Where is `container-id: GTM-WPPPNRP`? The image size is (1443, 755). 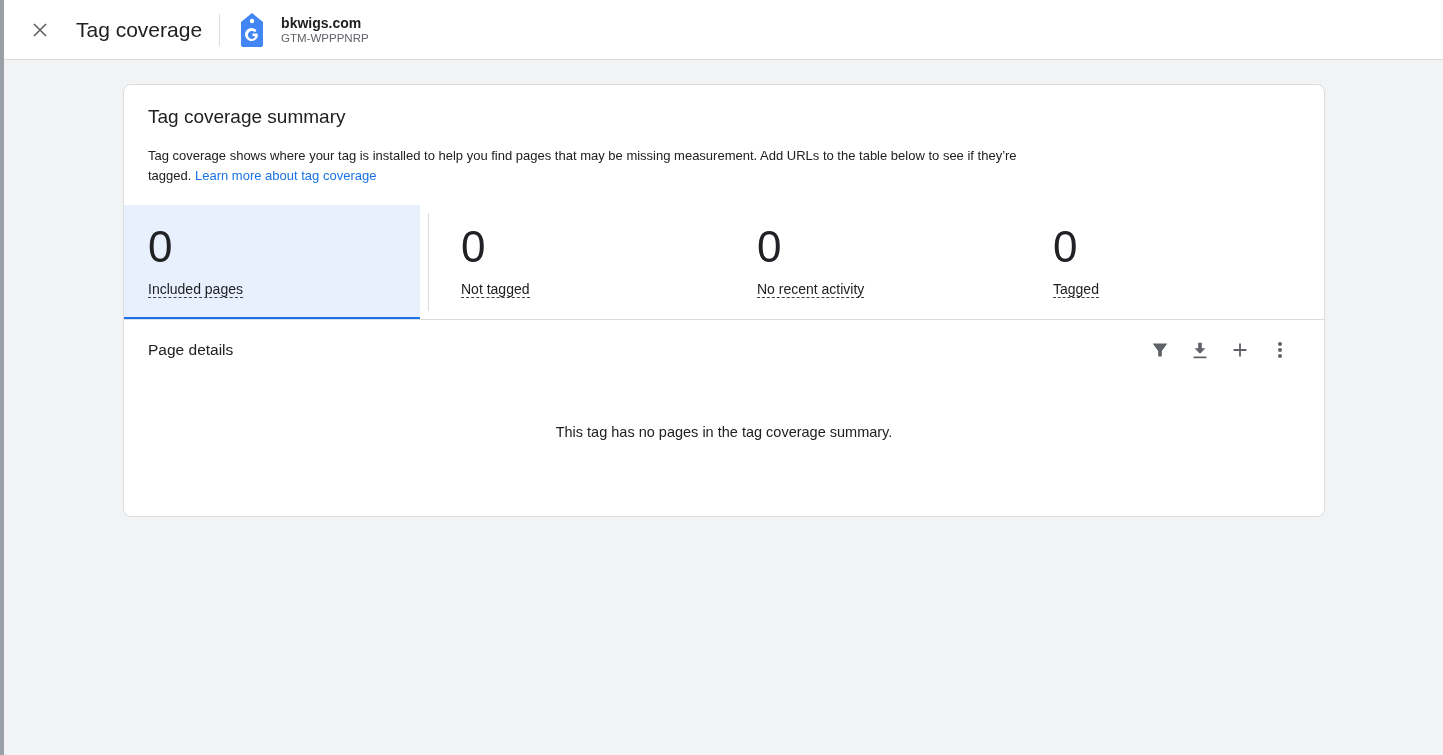
container-id: GTM-WPPPNRP is located at coordinates (325, 38).